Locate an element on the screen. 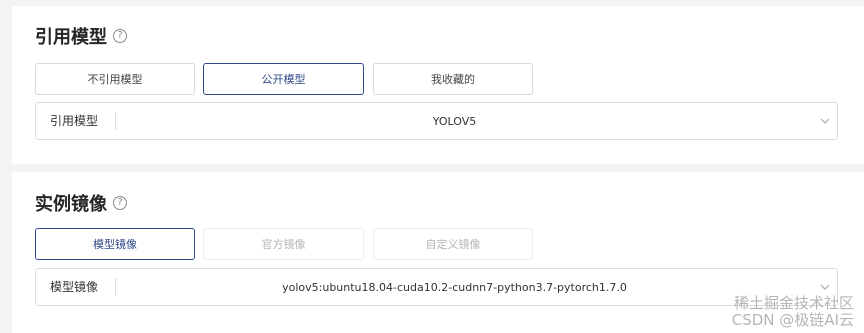 This screenshot has width=864, height=333. option-public-model: 公开模型 is located at coordinates (283, 79).